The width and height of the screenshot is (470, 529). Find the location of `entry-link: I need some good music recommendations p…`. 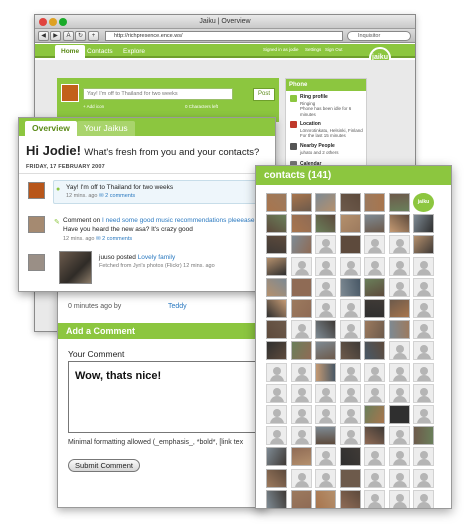

entry-link: I need some good music recommendations p… is located at coordinates (178, 220).